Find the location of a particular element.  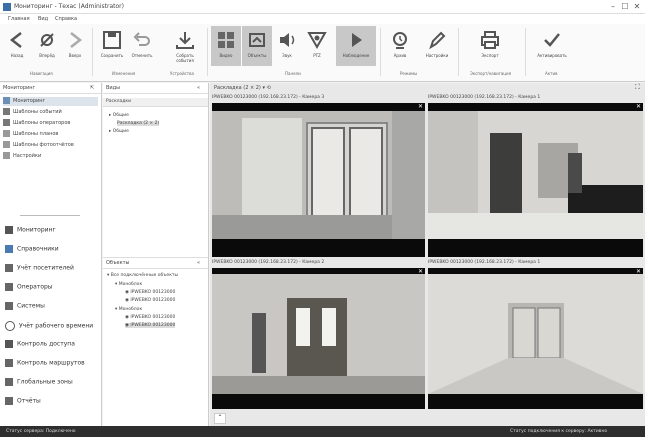

group-devices: Устройства is located at coordinates (182, 73).